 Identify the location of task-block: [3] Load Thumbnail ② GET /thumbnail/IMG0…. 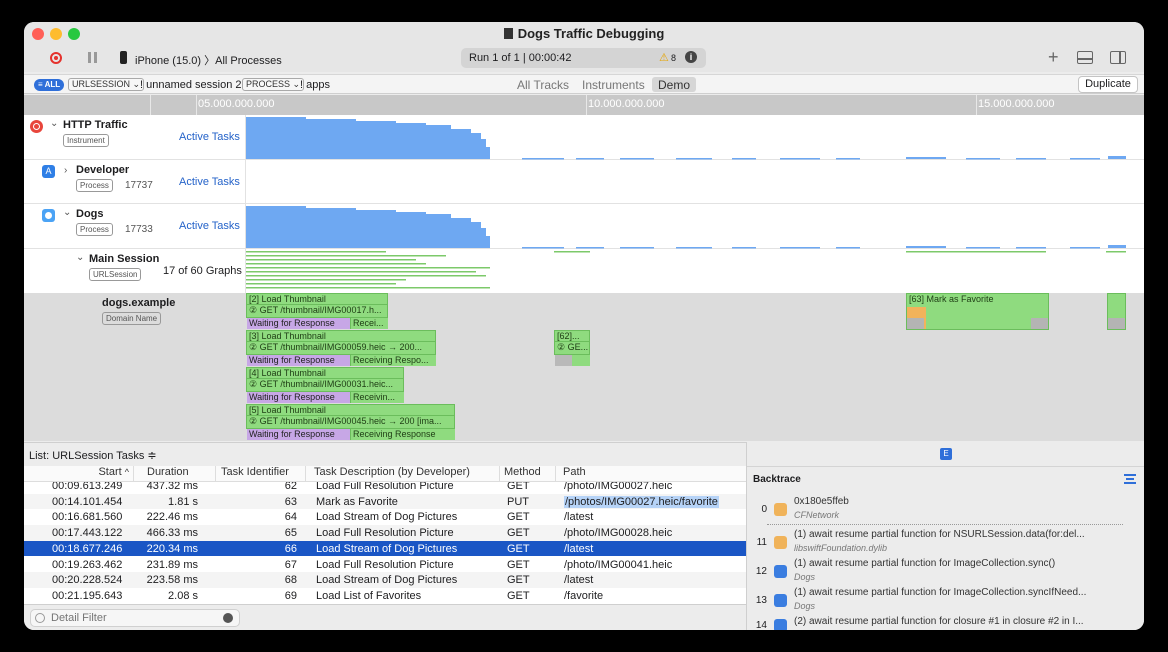
(341, 348).